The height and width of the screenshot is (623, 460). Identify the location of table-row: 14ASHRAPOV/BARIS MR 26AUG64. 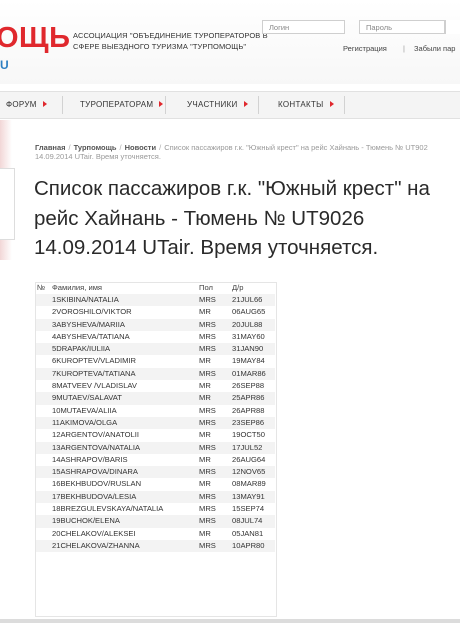
(155, 460).